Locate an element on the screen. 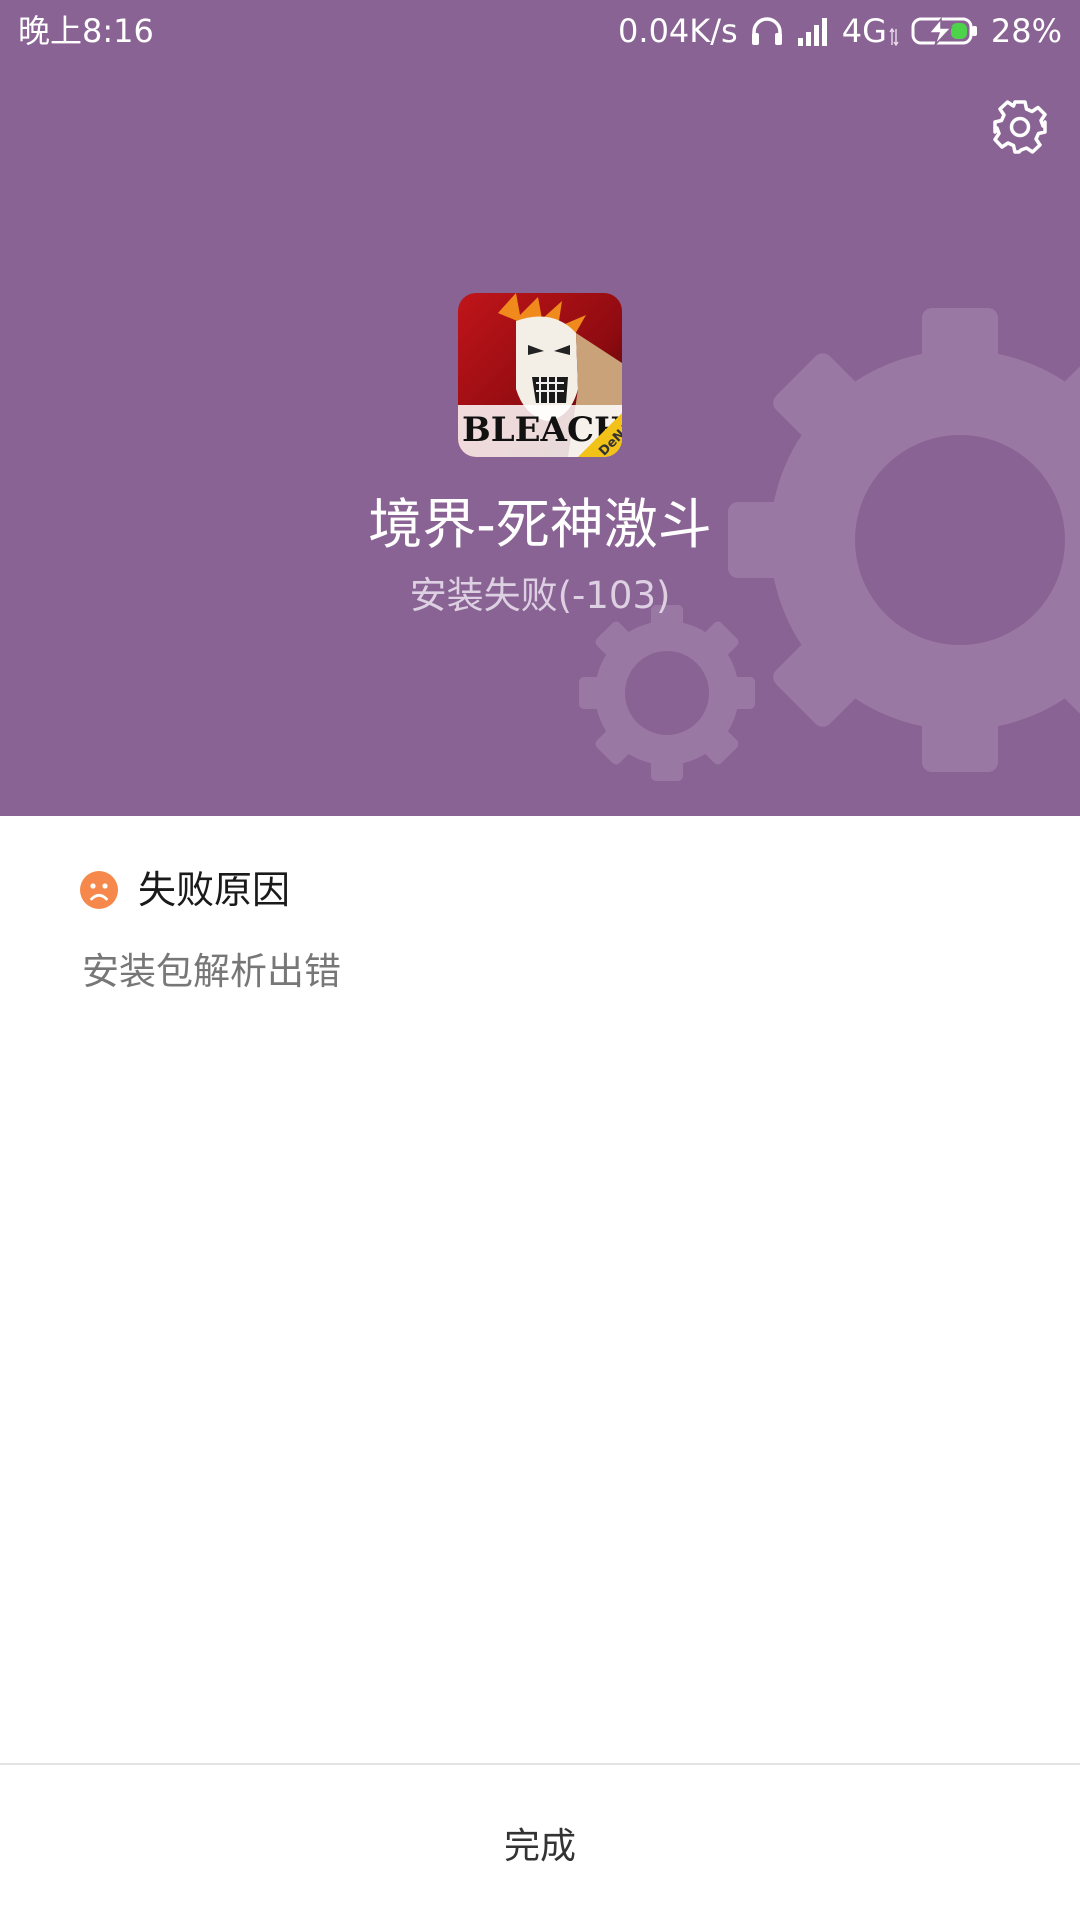  failure-reason-detail: 安装包解析出错 is located at coordinates (211, 971).